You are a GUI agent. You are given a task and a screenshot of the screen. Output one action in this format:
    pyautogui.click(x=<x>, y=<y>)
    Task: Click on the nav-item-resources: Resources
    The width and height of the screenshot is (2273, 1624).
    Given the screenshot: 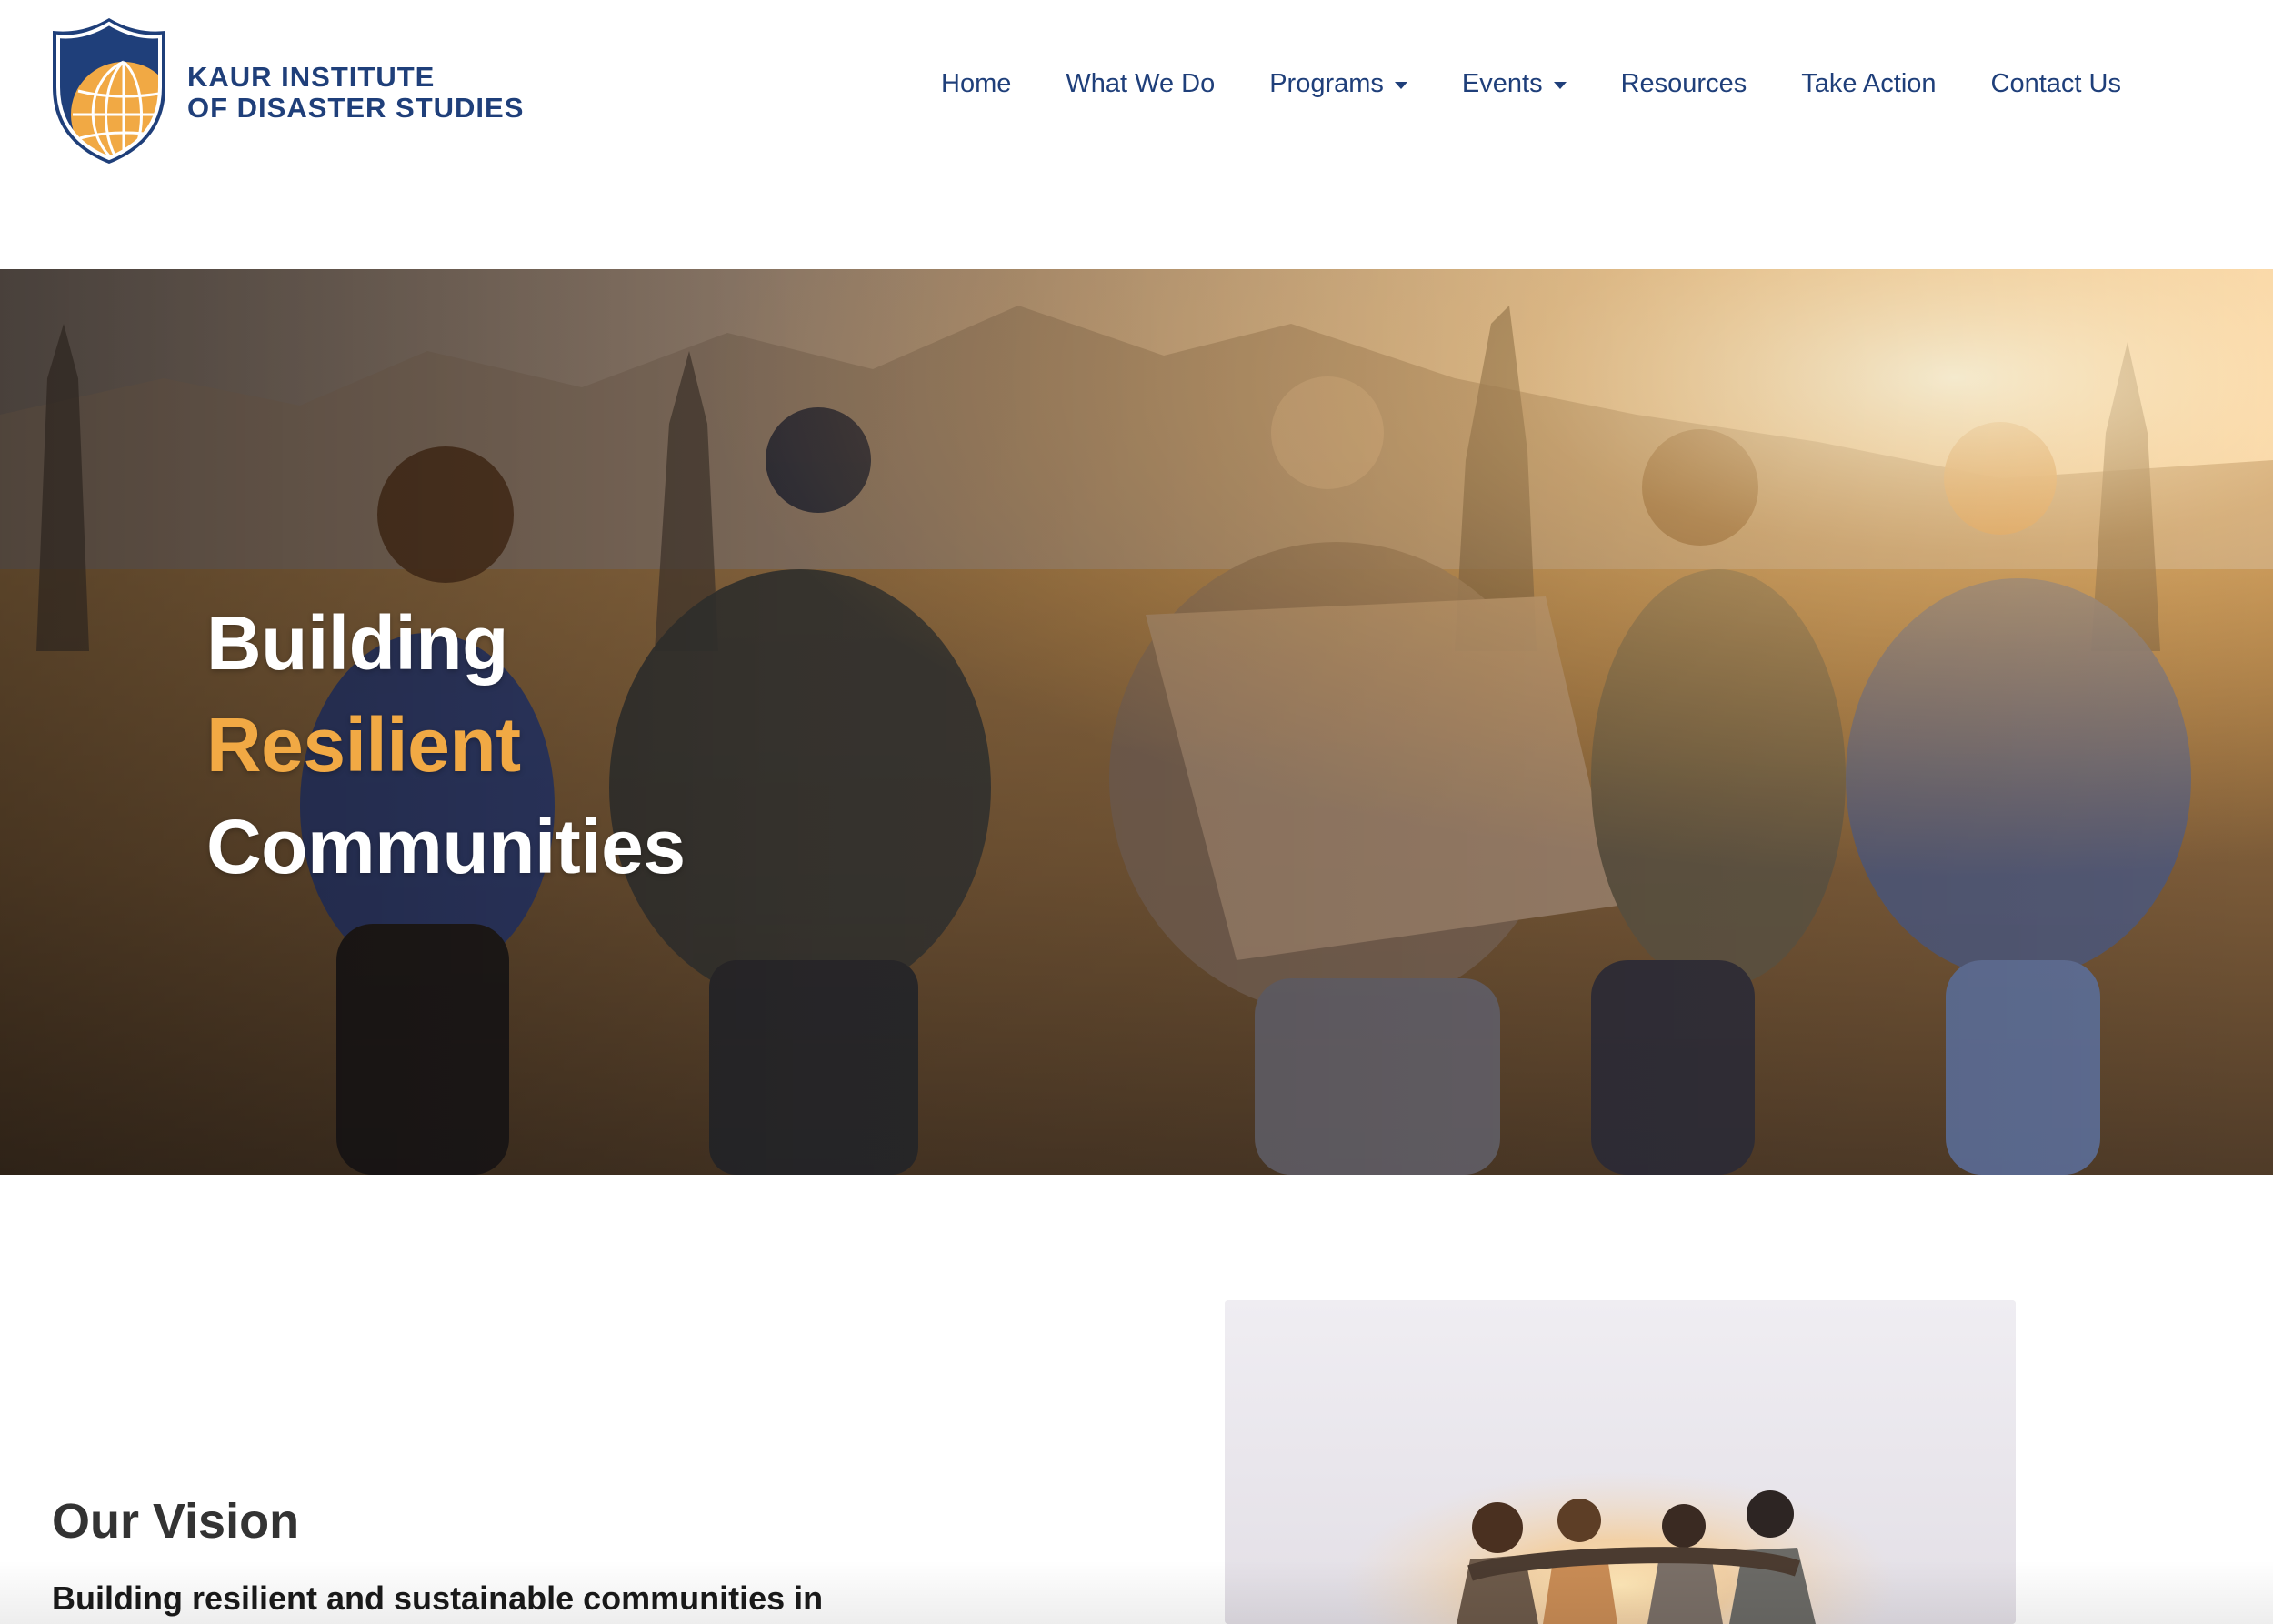 What is the action you would take?
    pyautogui.click(x=1684, y=84)
    